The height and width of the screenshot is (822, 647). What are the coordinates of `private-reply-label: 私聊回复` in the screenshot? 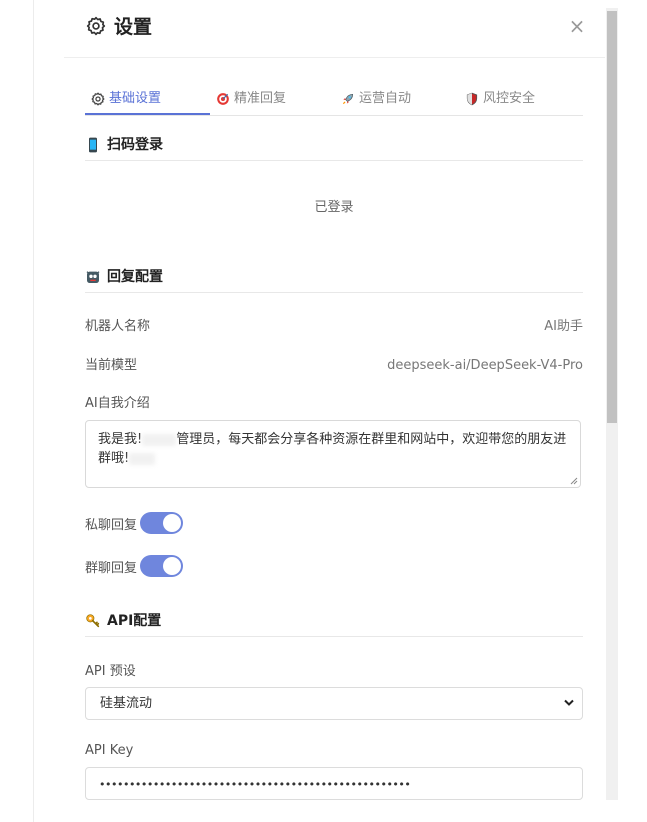 It's located at (111, 525).